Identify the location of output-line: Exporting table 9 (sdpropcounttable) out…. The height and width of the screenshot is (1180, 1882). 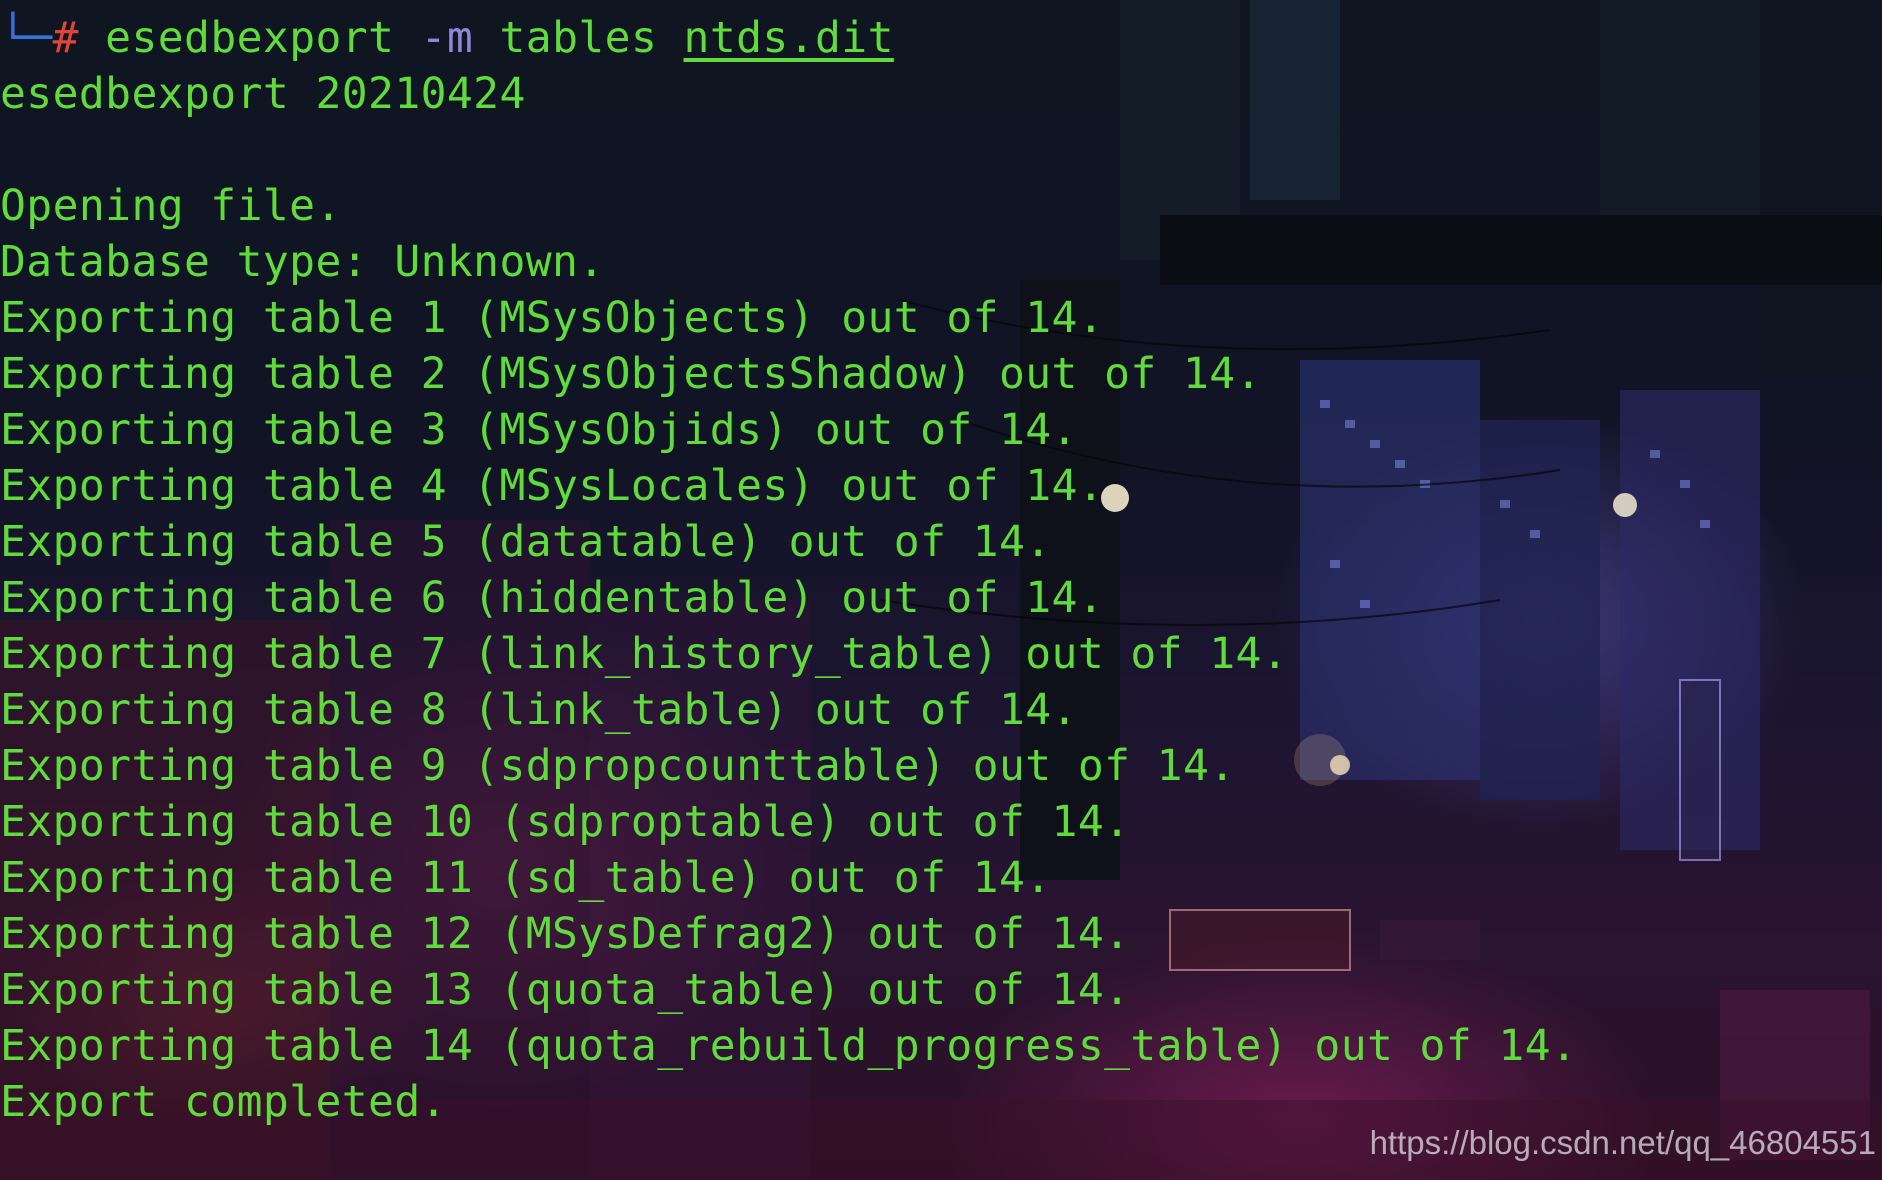
(618, 766).